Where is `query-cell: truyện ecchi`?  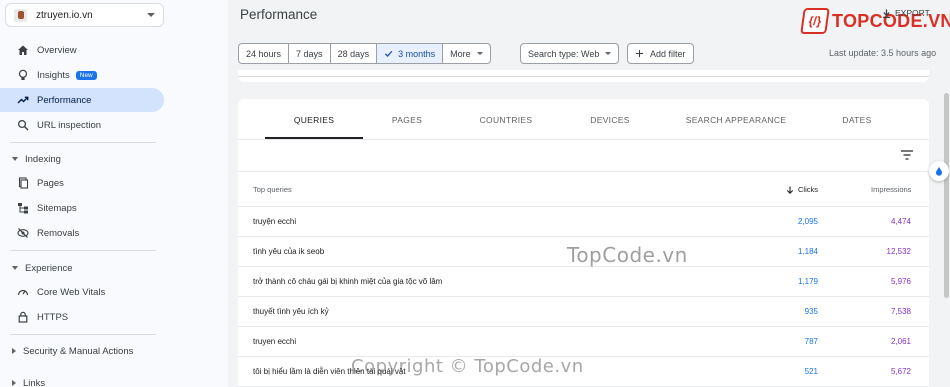
query-cell: truyện ecchi is located at coordinates (275, 221).